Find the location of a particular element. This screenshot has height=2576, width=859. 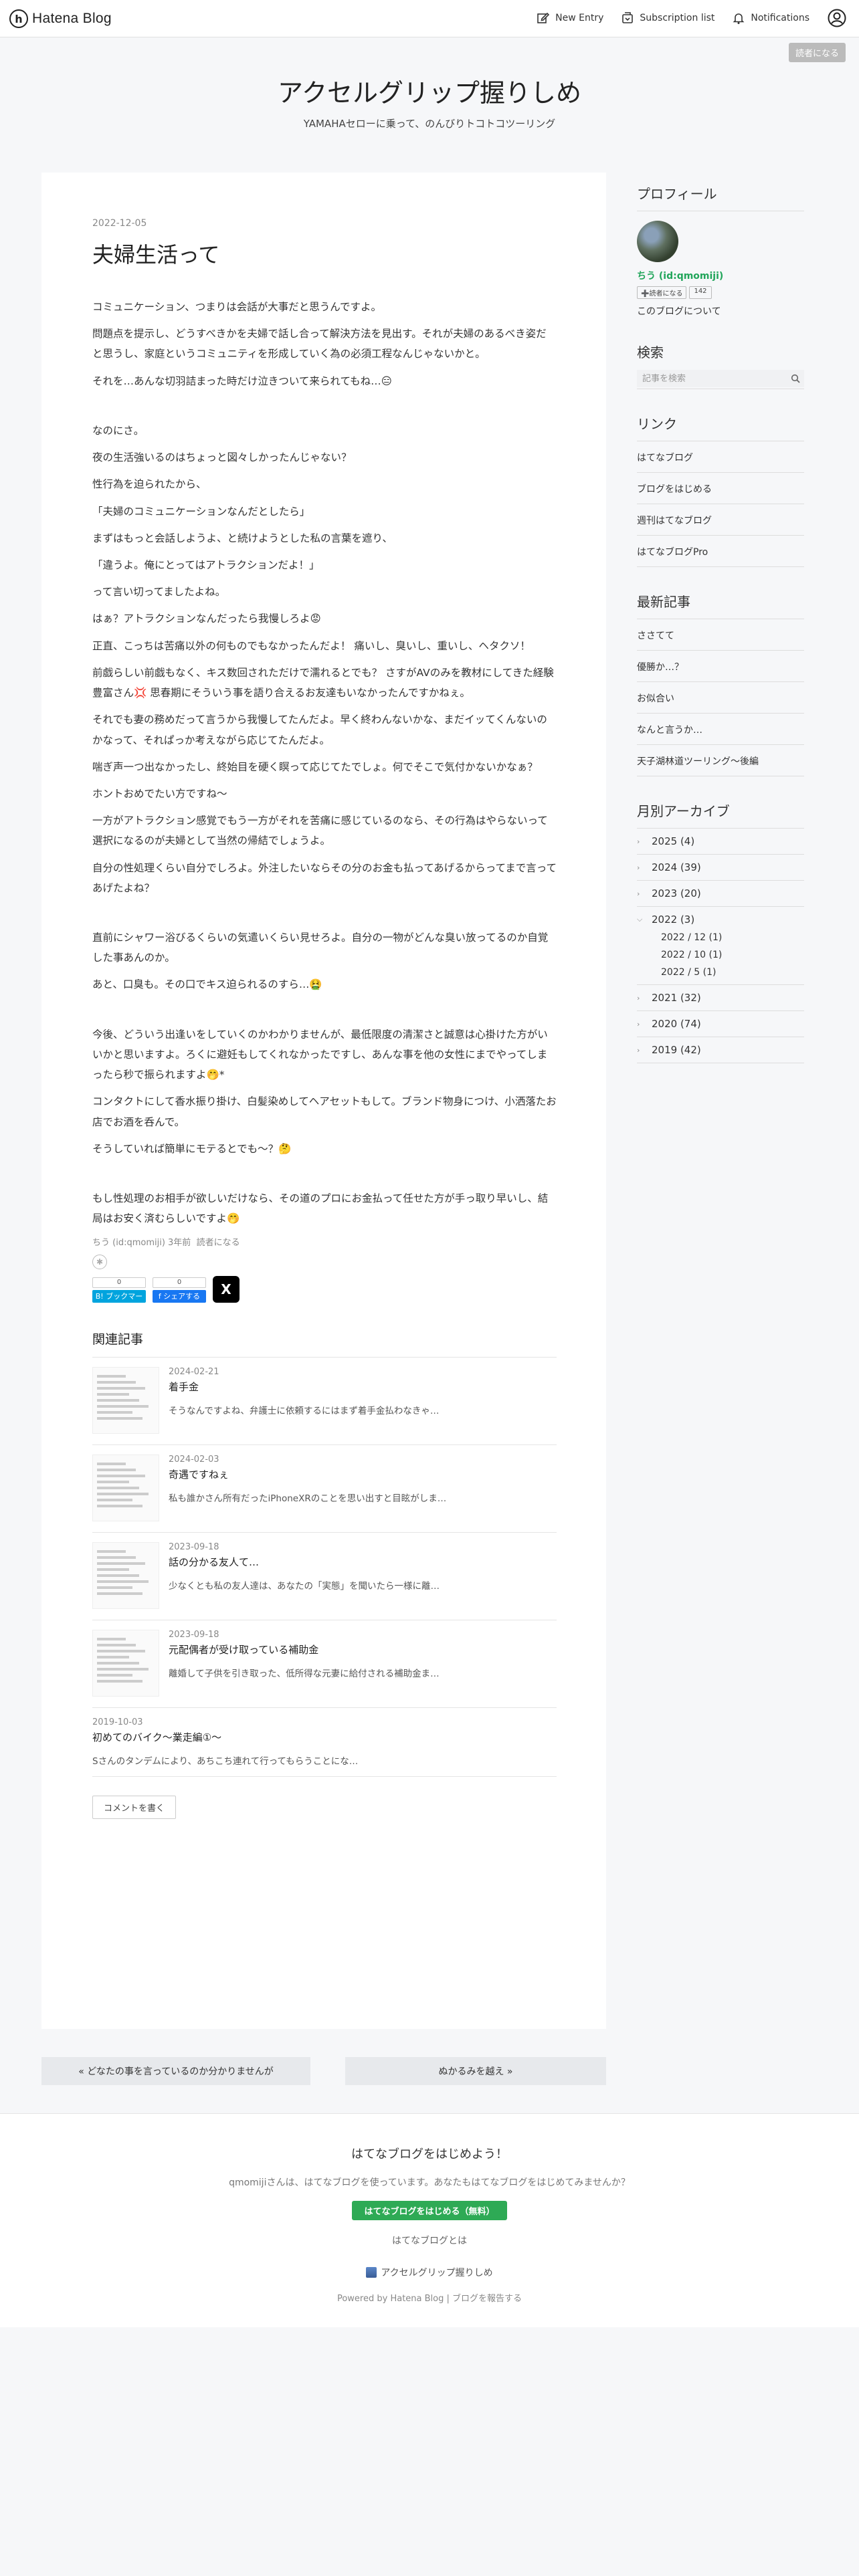

blog-title: アクセルグリップ握りしめ is located at coordinates (429, 90).